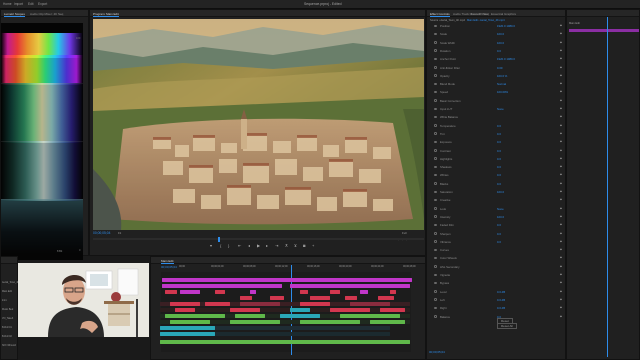  I want to click on property-value: 100.0, so click(500, 217).